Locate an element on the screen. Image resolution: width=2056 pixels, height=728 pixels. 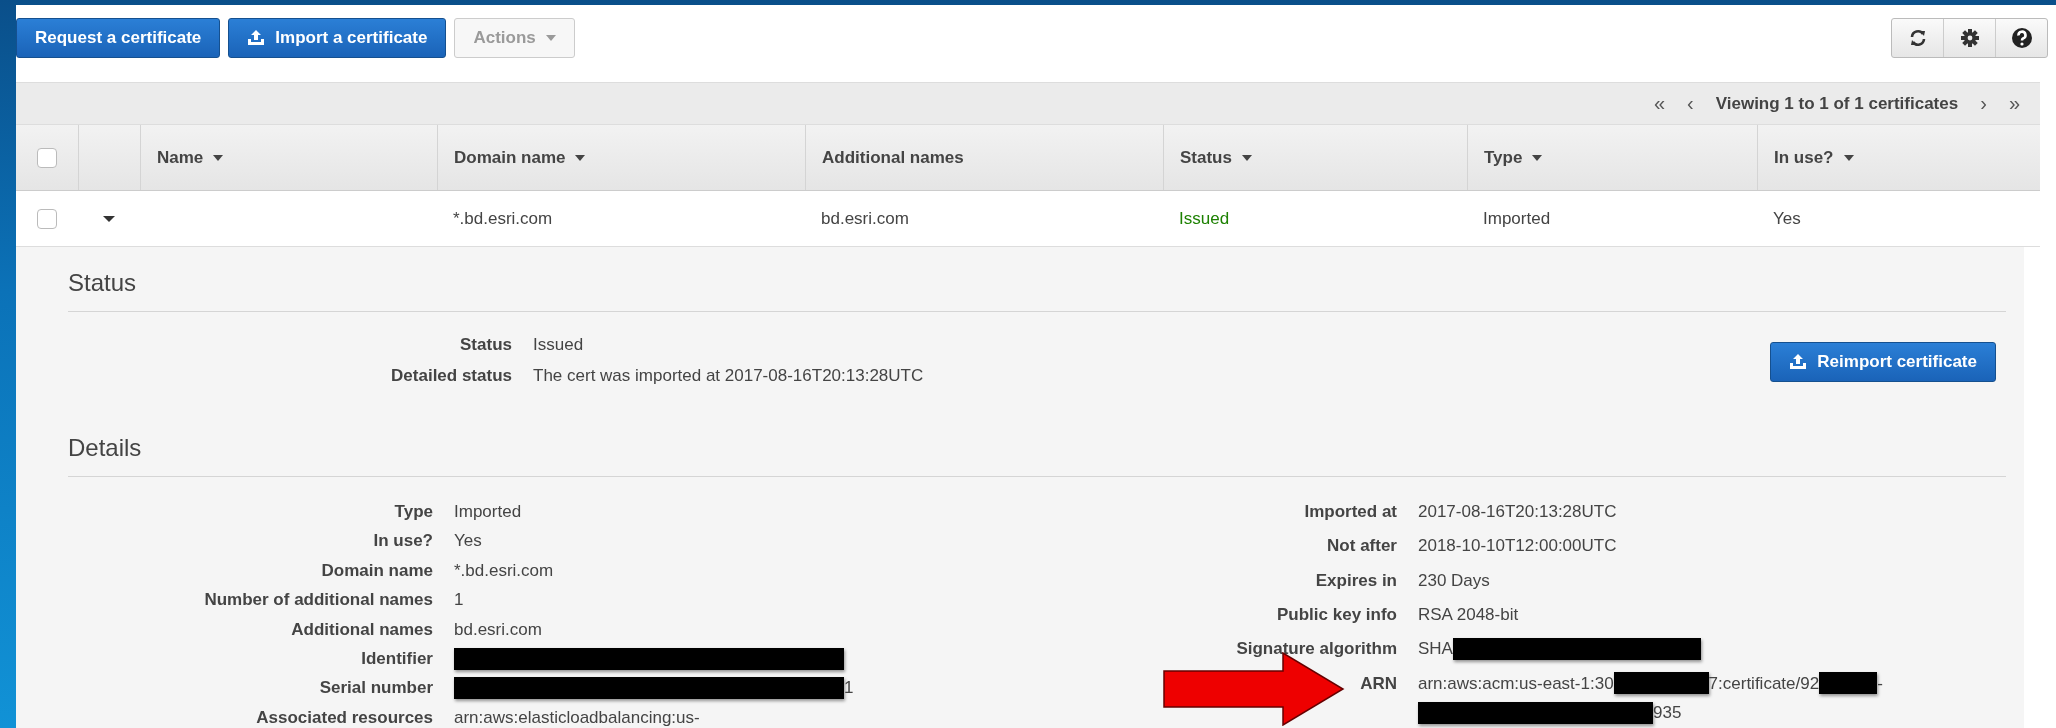
reimport-button: Reimport certificate is located at coordinates (1883, 362).